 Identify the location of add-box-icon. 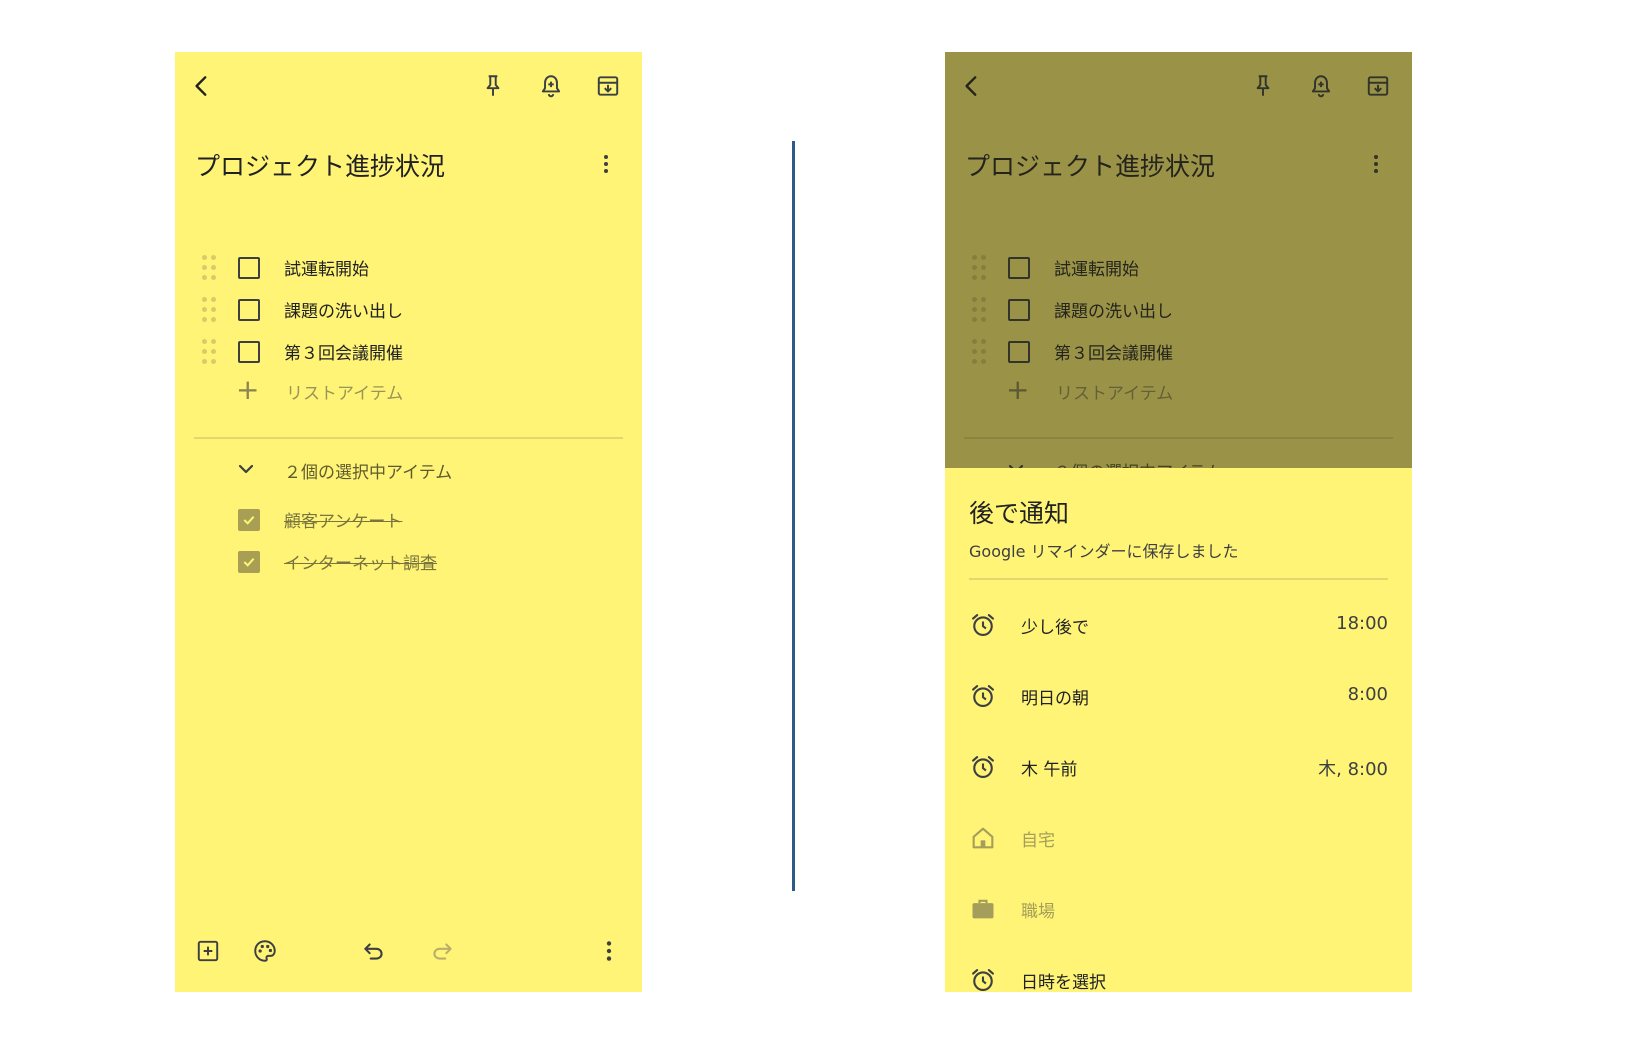
(208, 951).